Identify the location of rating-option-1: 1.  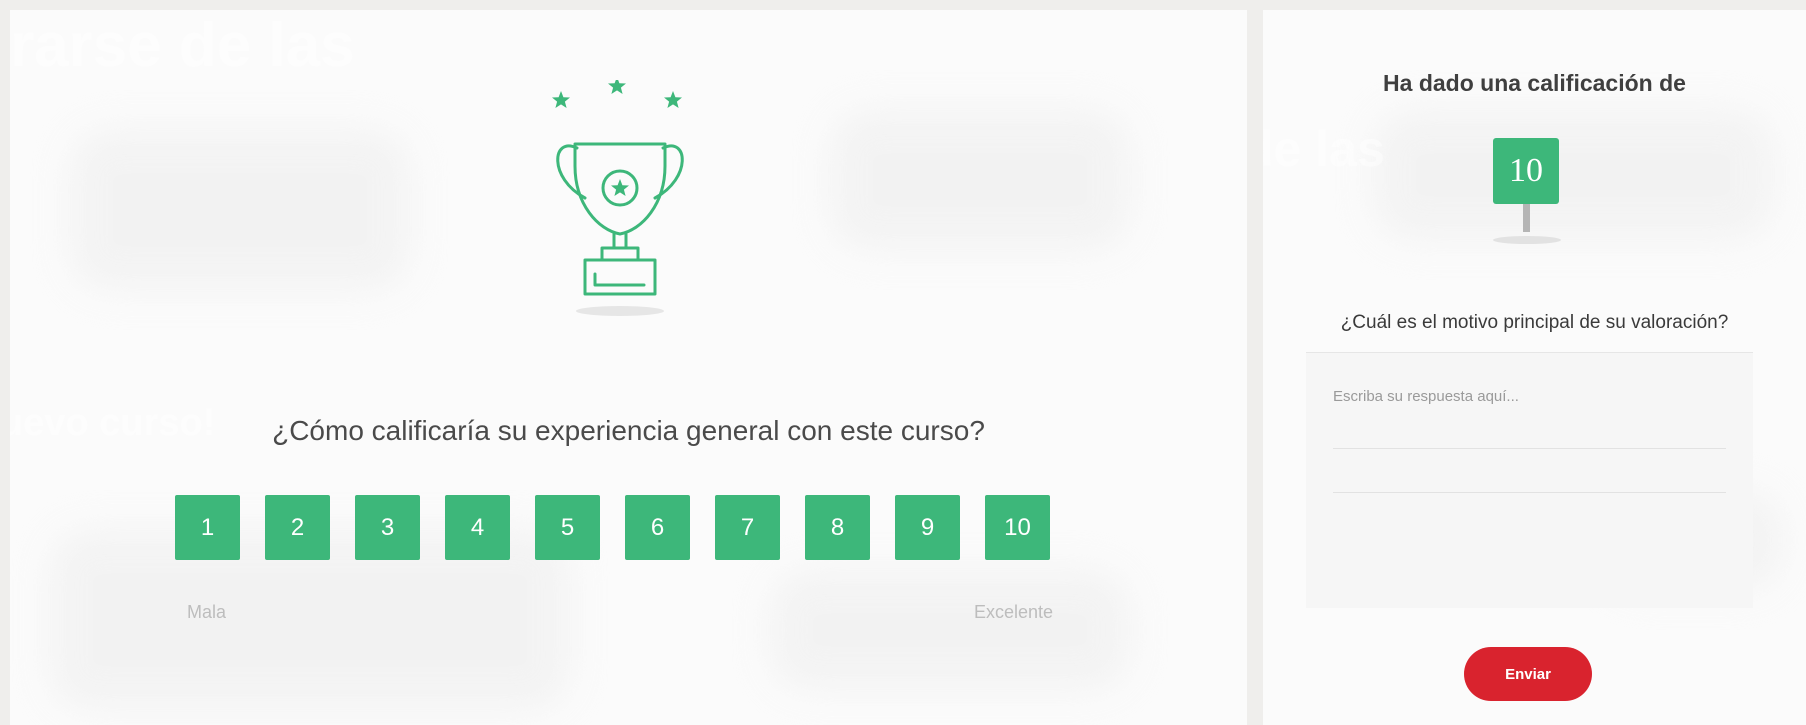
(207, 527).